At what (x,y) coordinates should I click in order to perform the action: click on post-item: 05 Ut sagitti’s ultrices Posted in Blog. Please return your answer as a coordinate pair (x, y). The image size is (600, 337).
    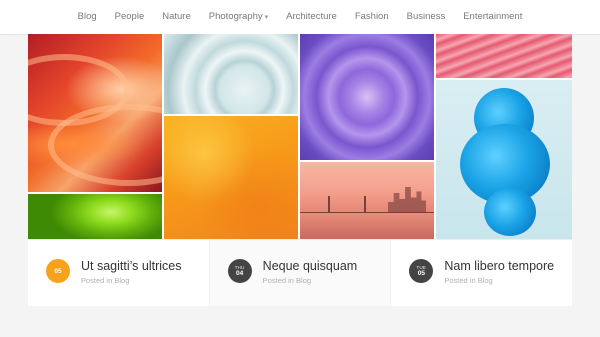
    Looking at the image, I should click on (119, 273).